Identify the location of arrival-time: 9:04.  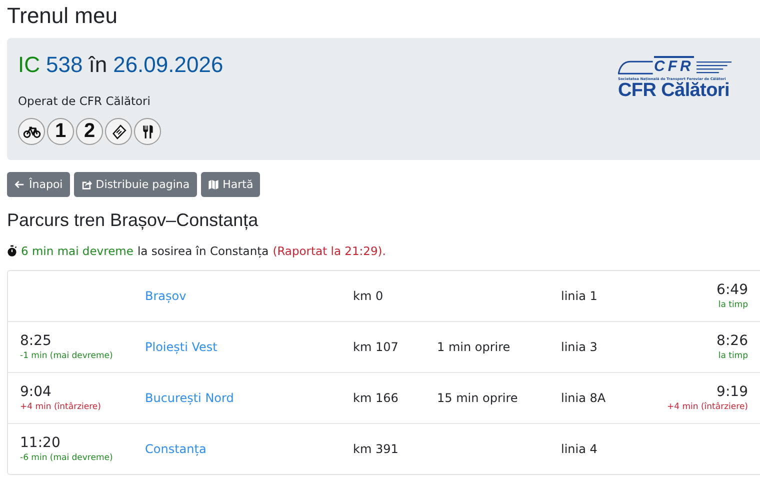
(36, 392).